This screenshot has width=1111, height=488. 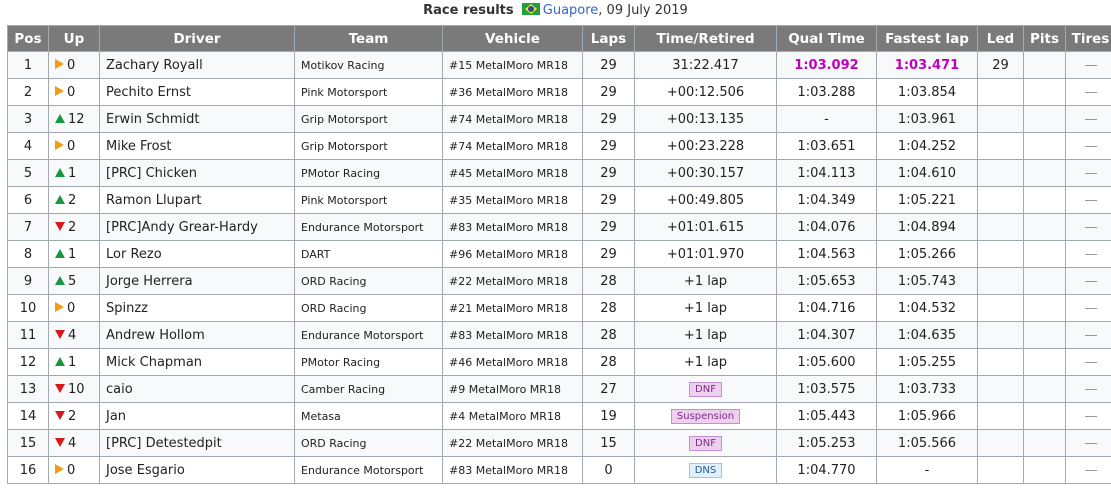 What do you see at coordinates (74, 308) in the screenshot?
I see `up-cell: 0` at bounding box center [74, 308].